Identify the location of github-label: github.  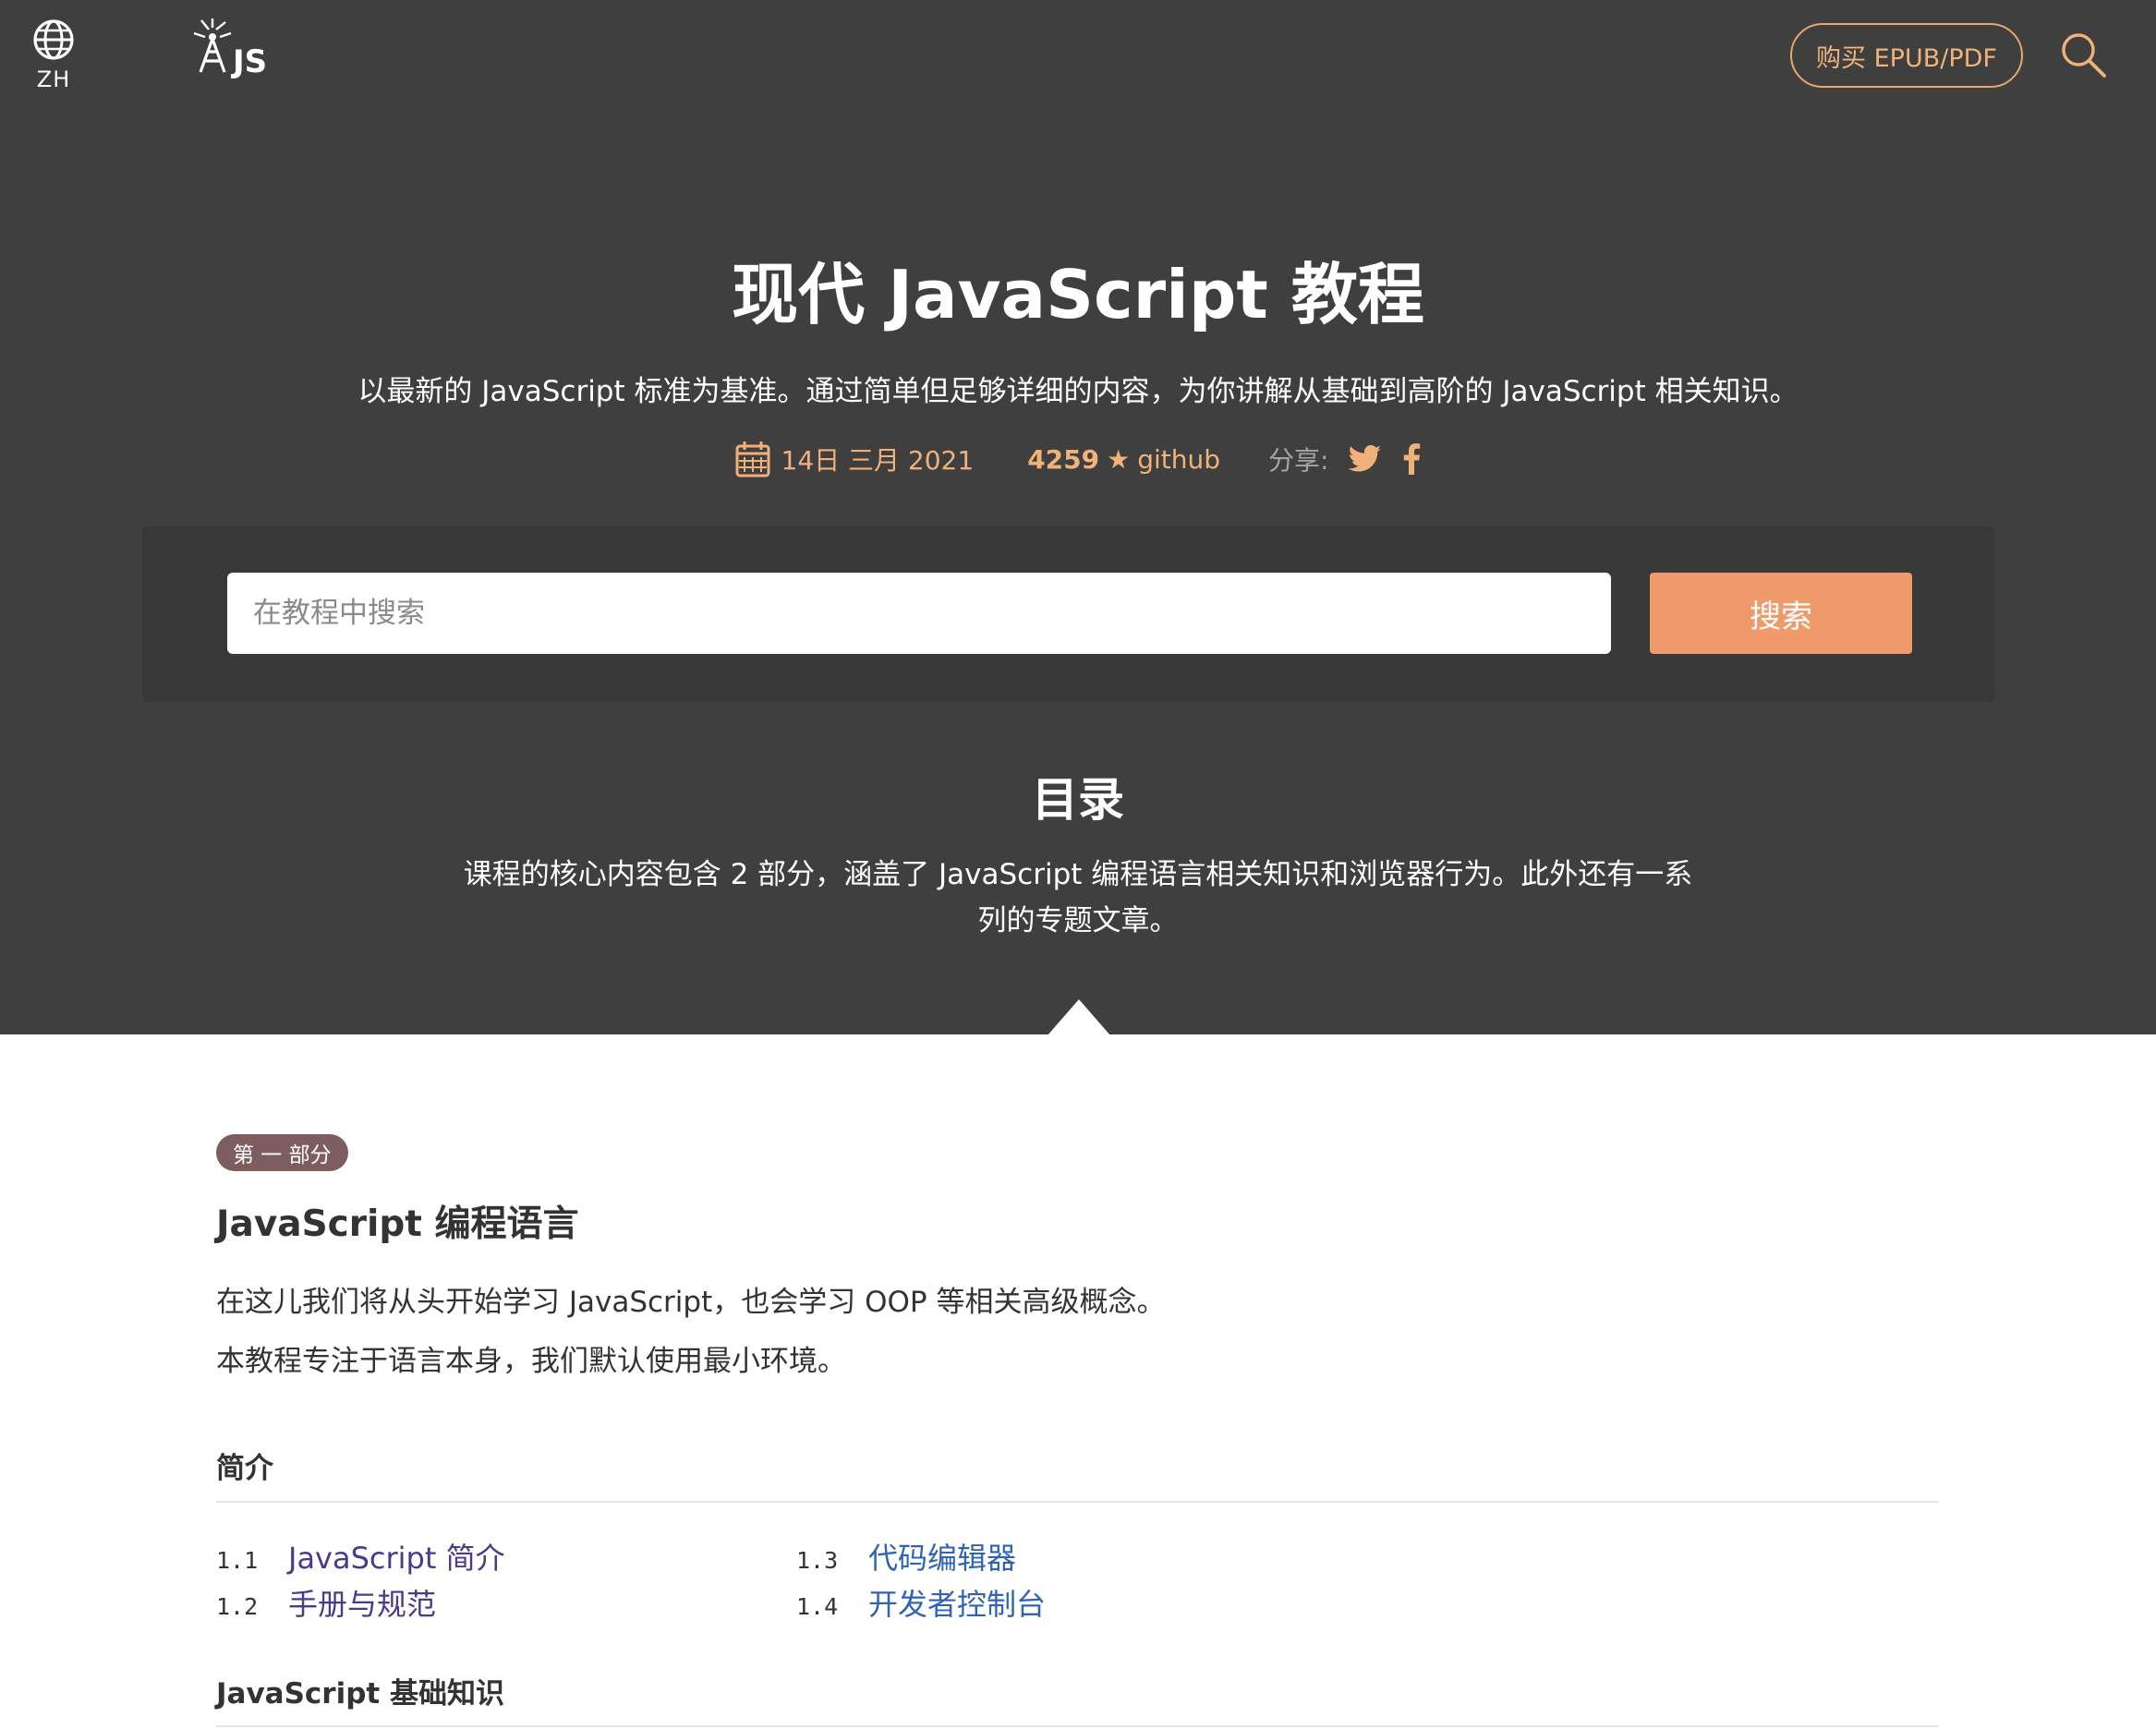
(1179, 459).